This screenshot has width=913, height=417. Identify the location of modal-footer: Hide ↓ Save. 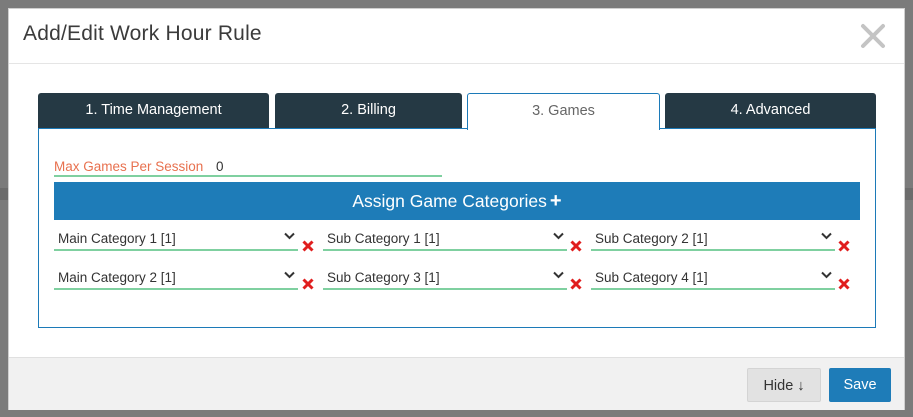
(456, 383).